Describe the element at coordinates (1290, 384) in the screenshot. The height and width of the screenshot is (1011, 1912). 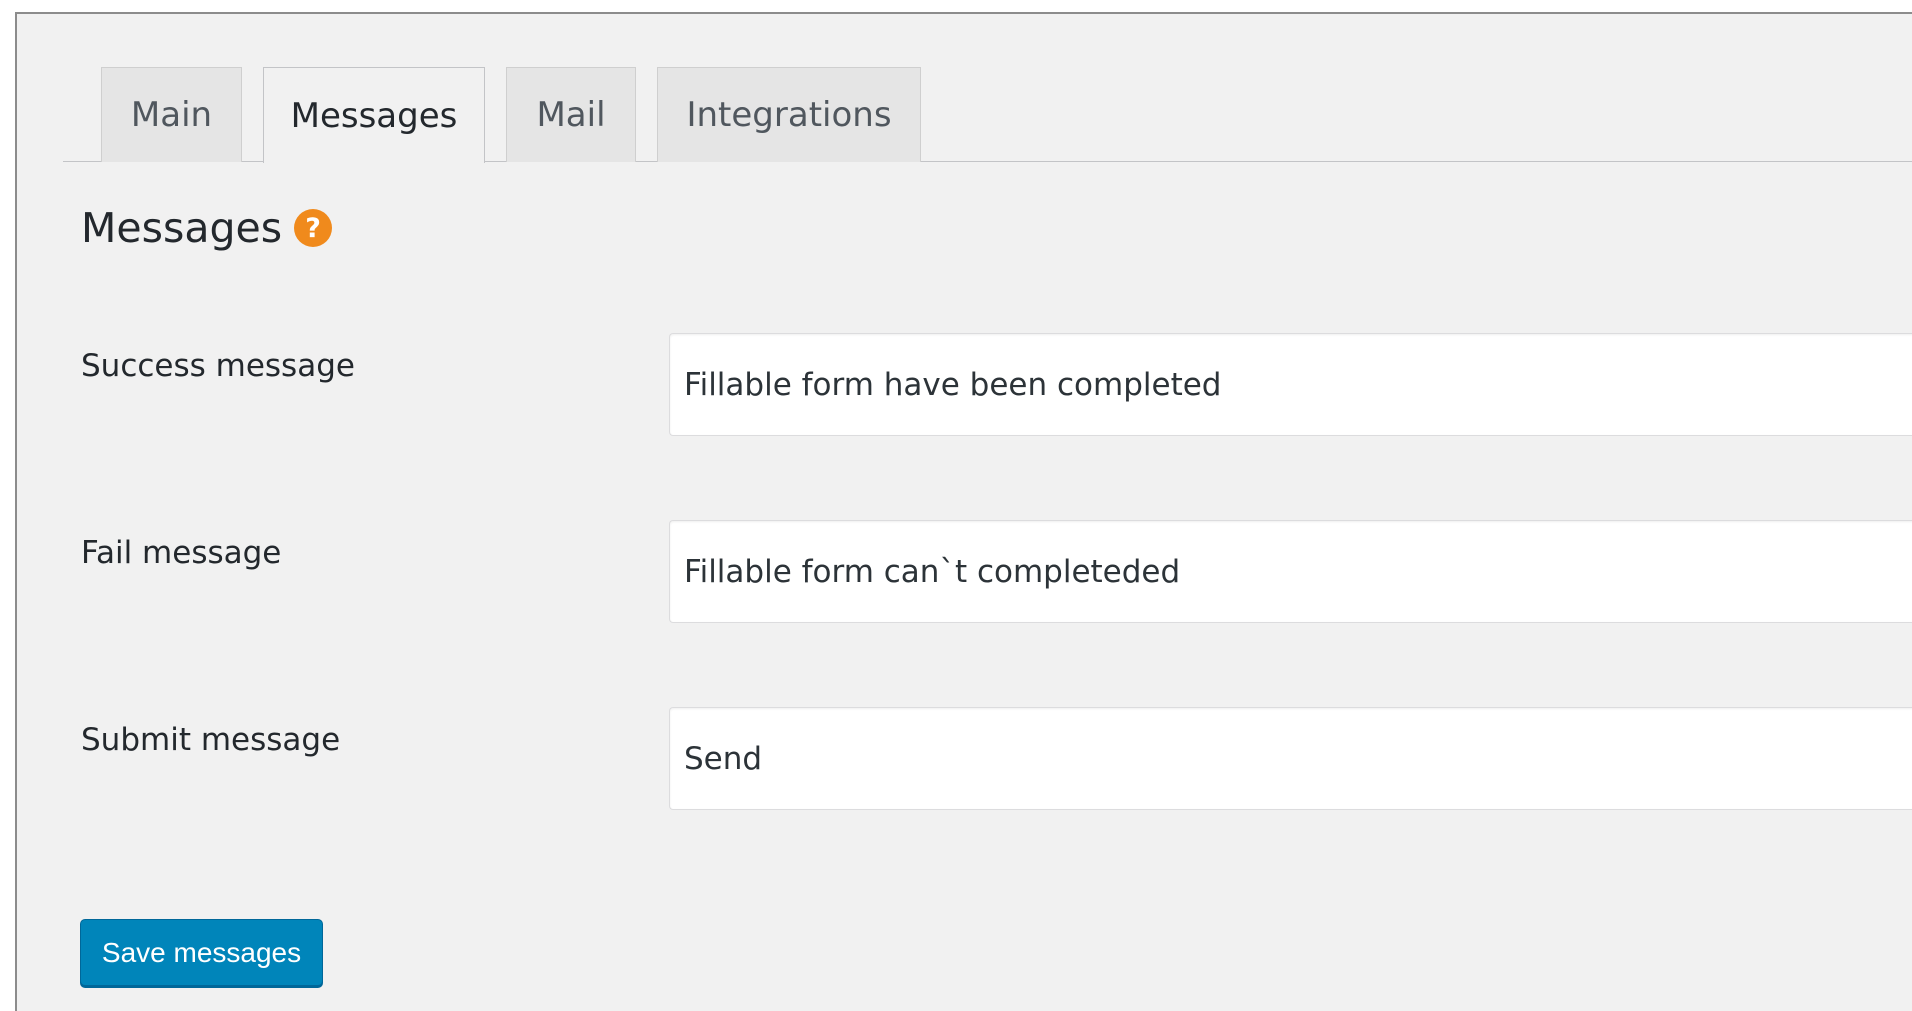
I see `success-message-input` at that location.